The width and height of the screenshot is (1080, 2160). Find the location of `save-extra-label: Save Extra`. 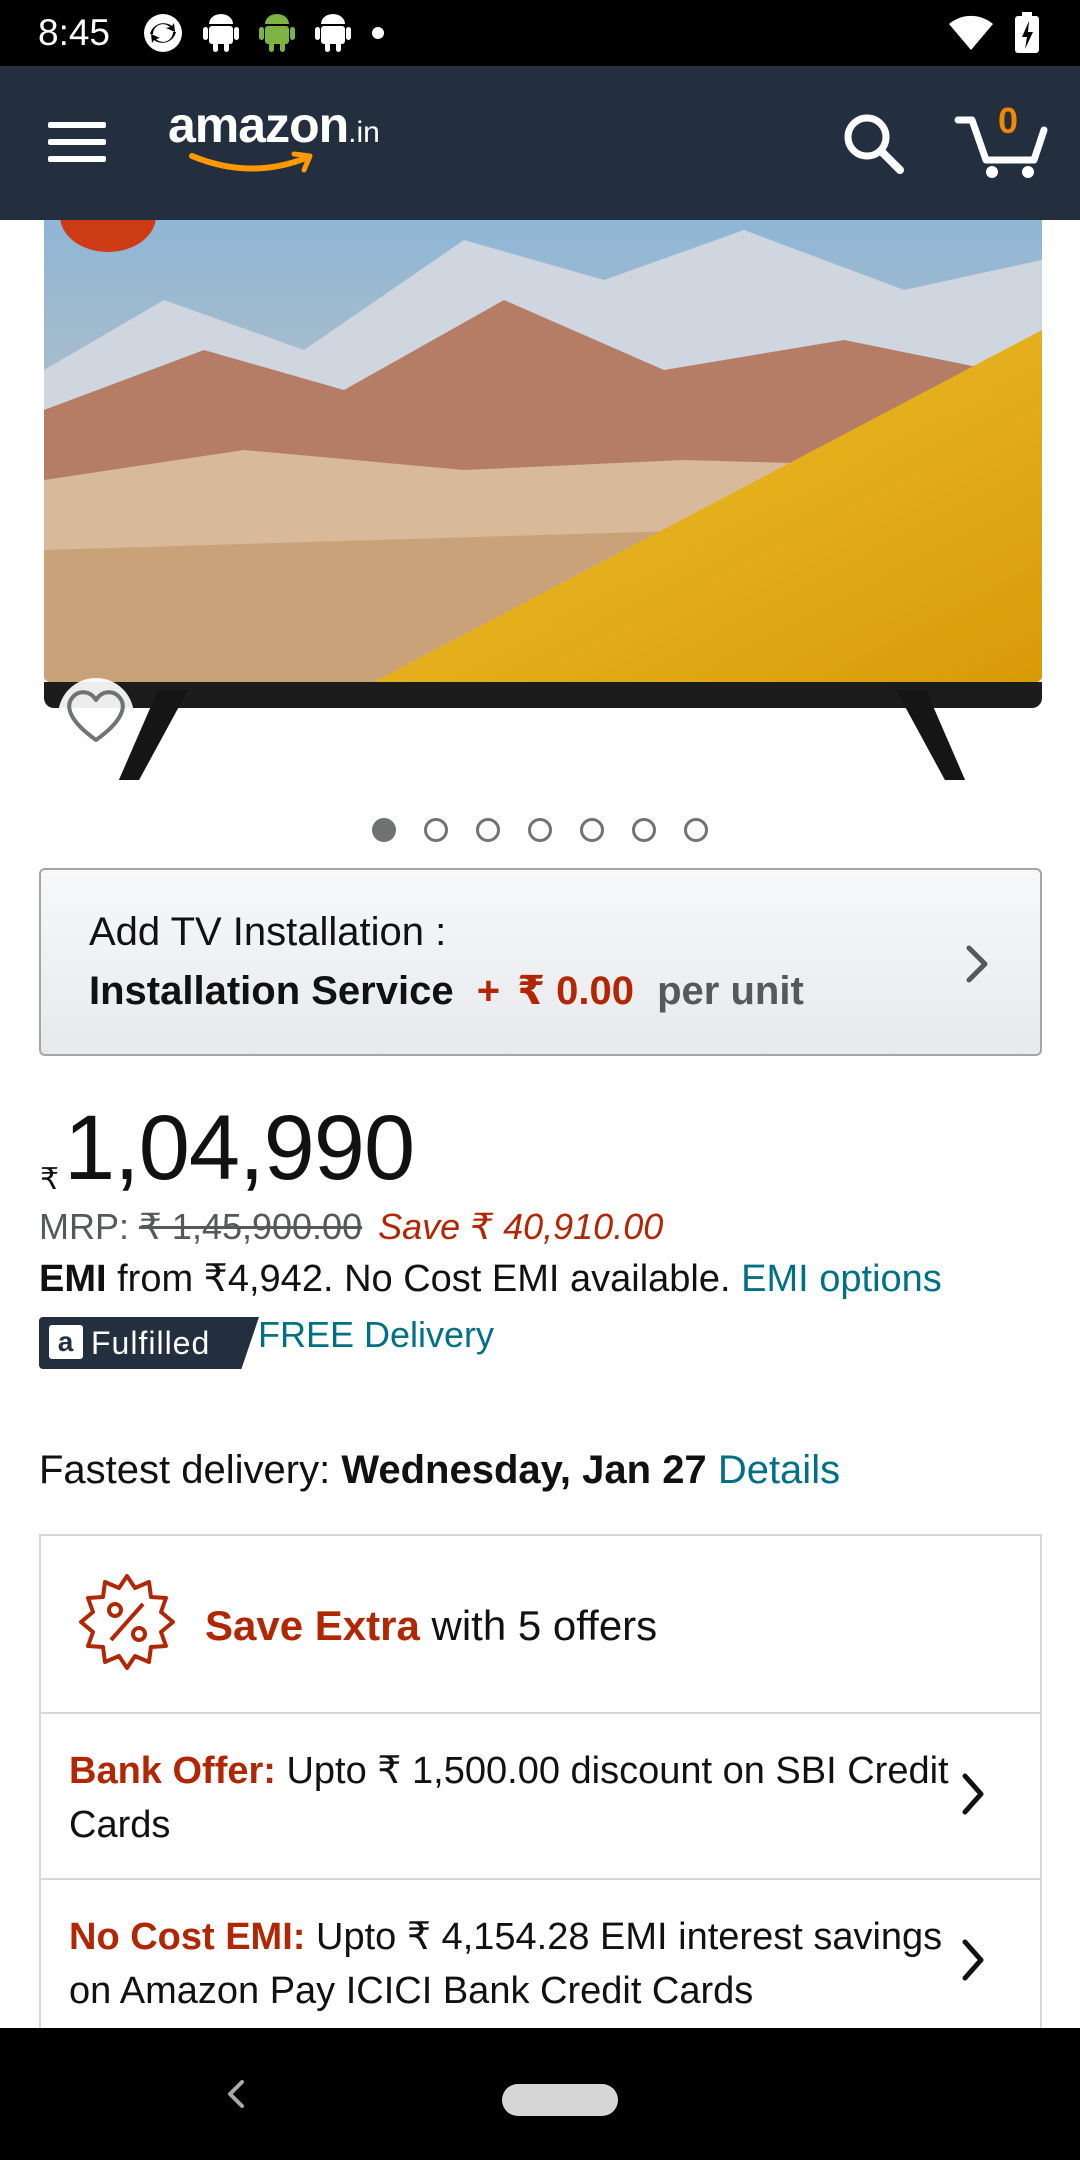

save-extra-label: Save Extra is located at coordinates (312, 1625).